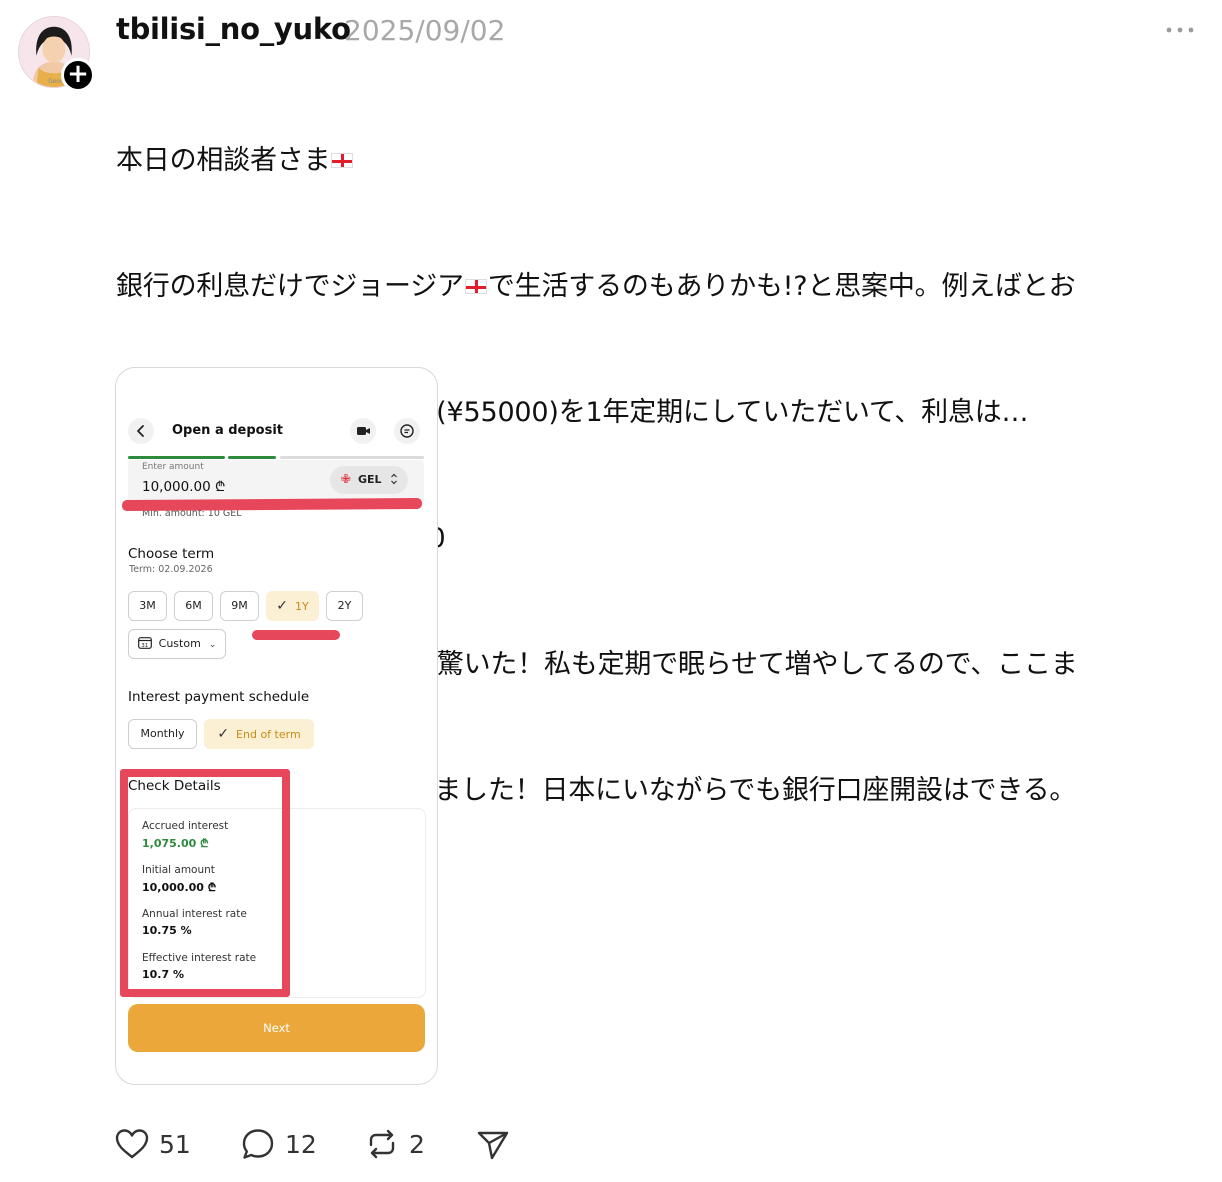 The width and height of the screenshot is (1222, 1182). Describe the element at coordinates (205, 883) in the screenshot. I see `red-highlight-box` at that location.